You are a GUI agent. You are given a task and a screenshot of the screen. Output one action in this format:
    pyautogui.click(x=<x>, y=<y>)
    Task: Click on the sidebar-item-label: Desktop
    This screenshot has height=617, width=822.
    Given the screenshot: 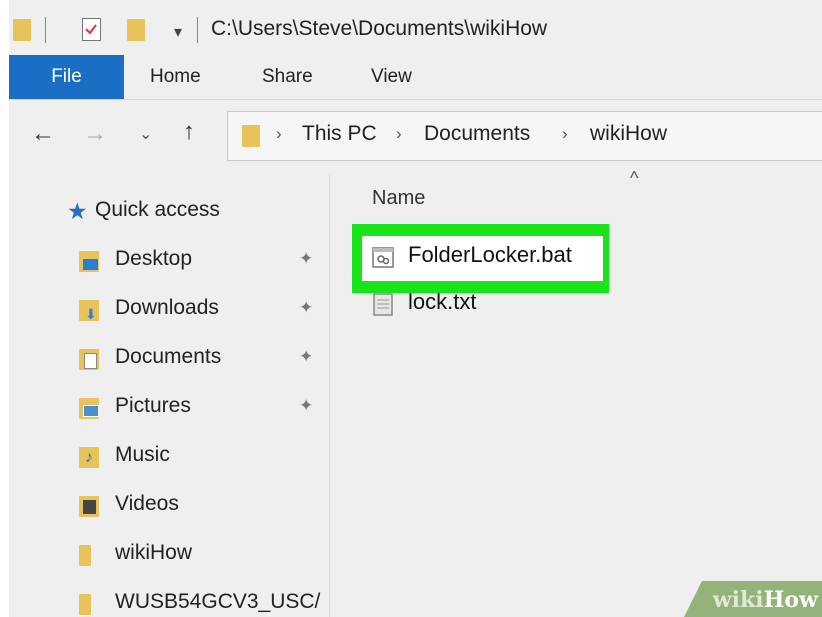 What is the action you would take?
    pyautogui.click(x=154, y=258)
    